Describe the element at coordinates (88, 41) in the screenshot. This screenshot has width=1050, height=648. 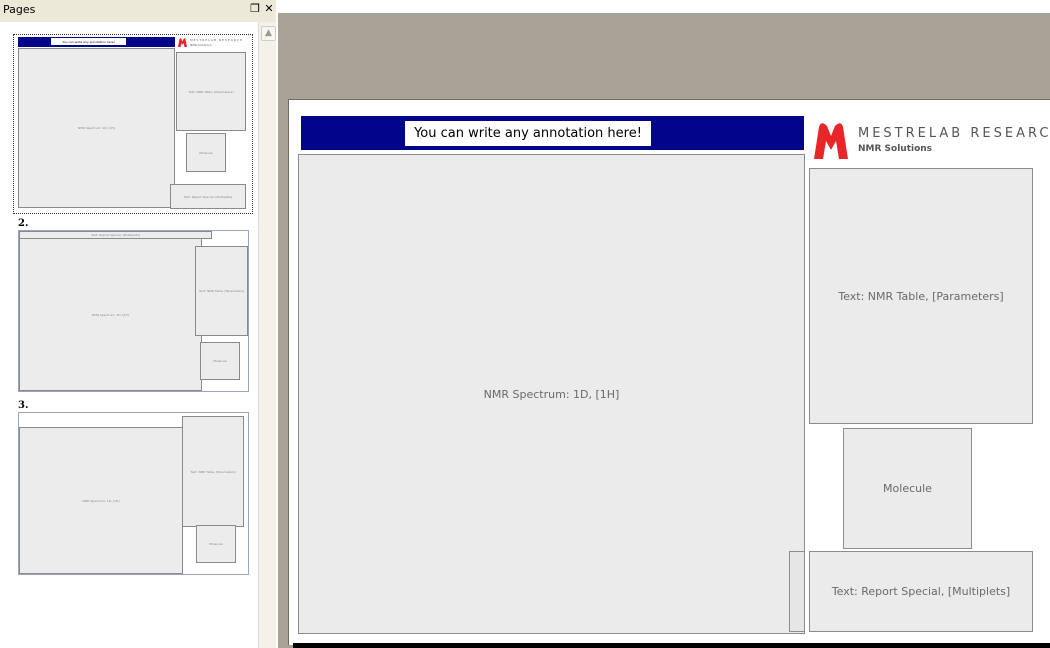
I see `thumb-annotation: You can write any annotation here!` at that location.